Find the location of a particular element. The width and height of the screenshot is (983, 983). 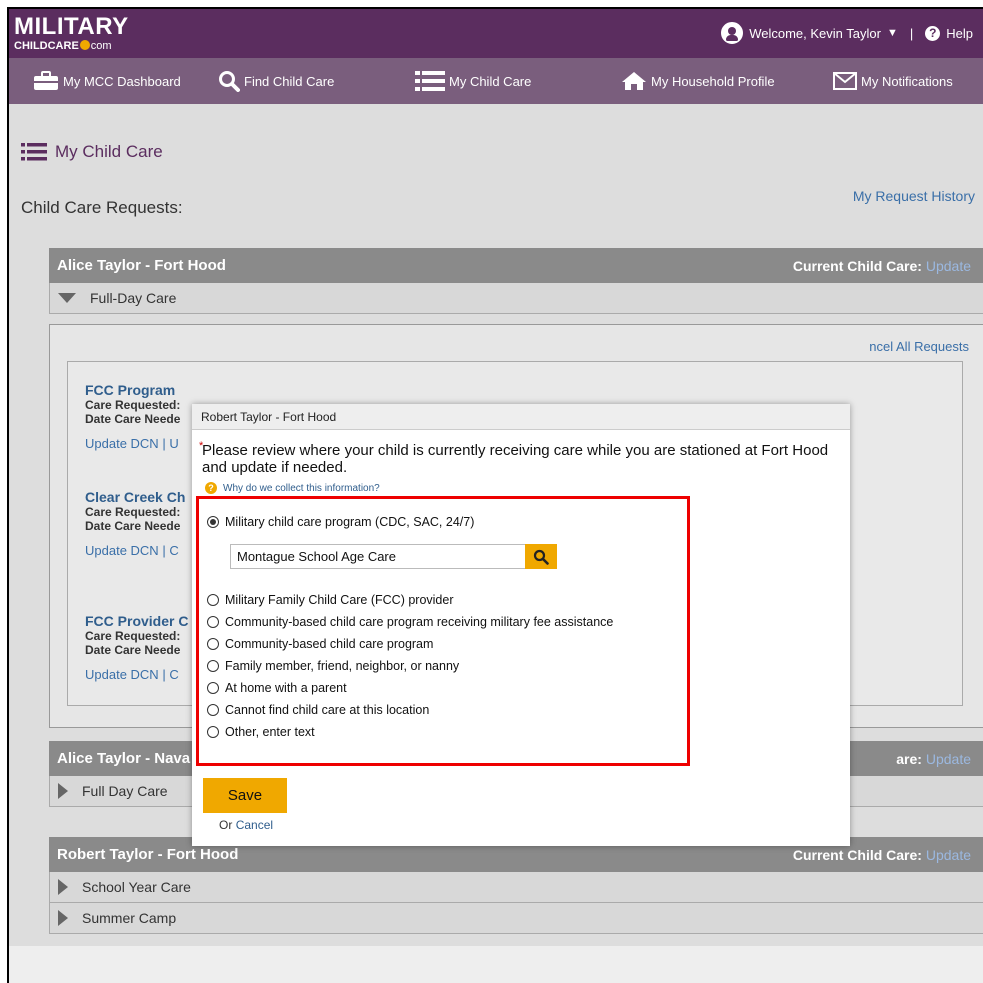

requests-title: Child Care Requests: is located at coordinates (102, 207).